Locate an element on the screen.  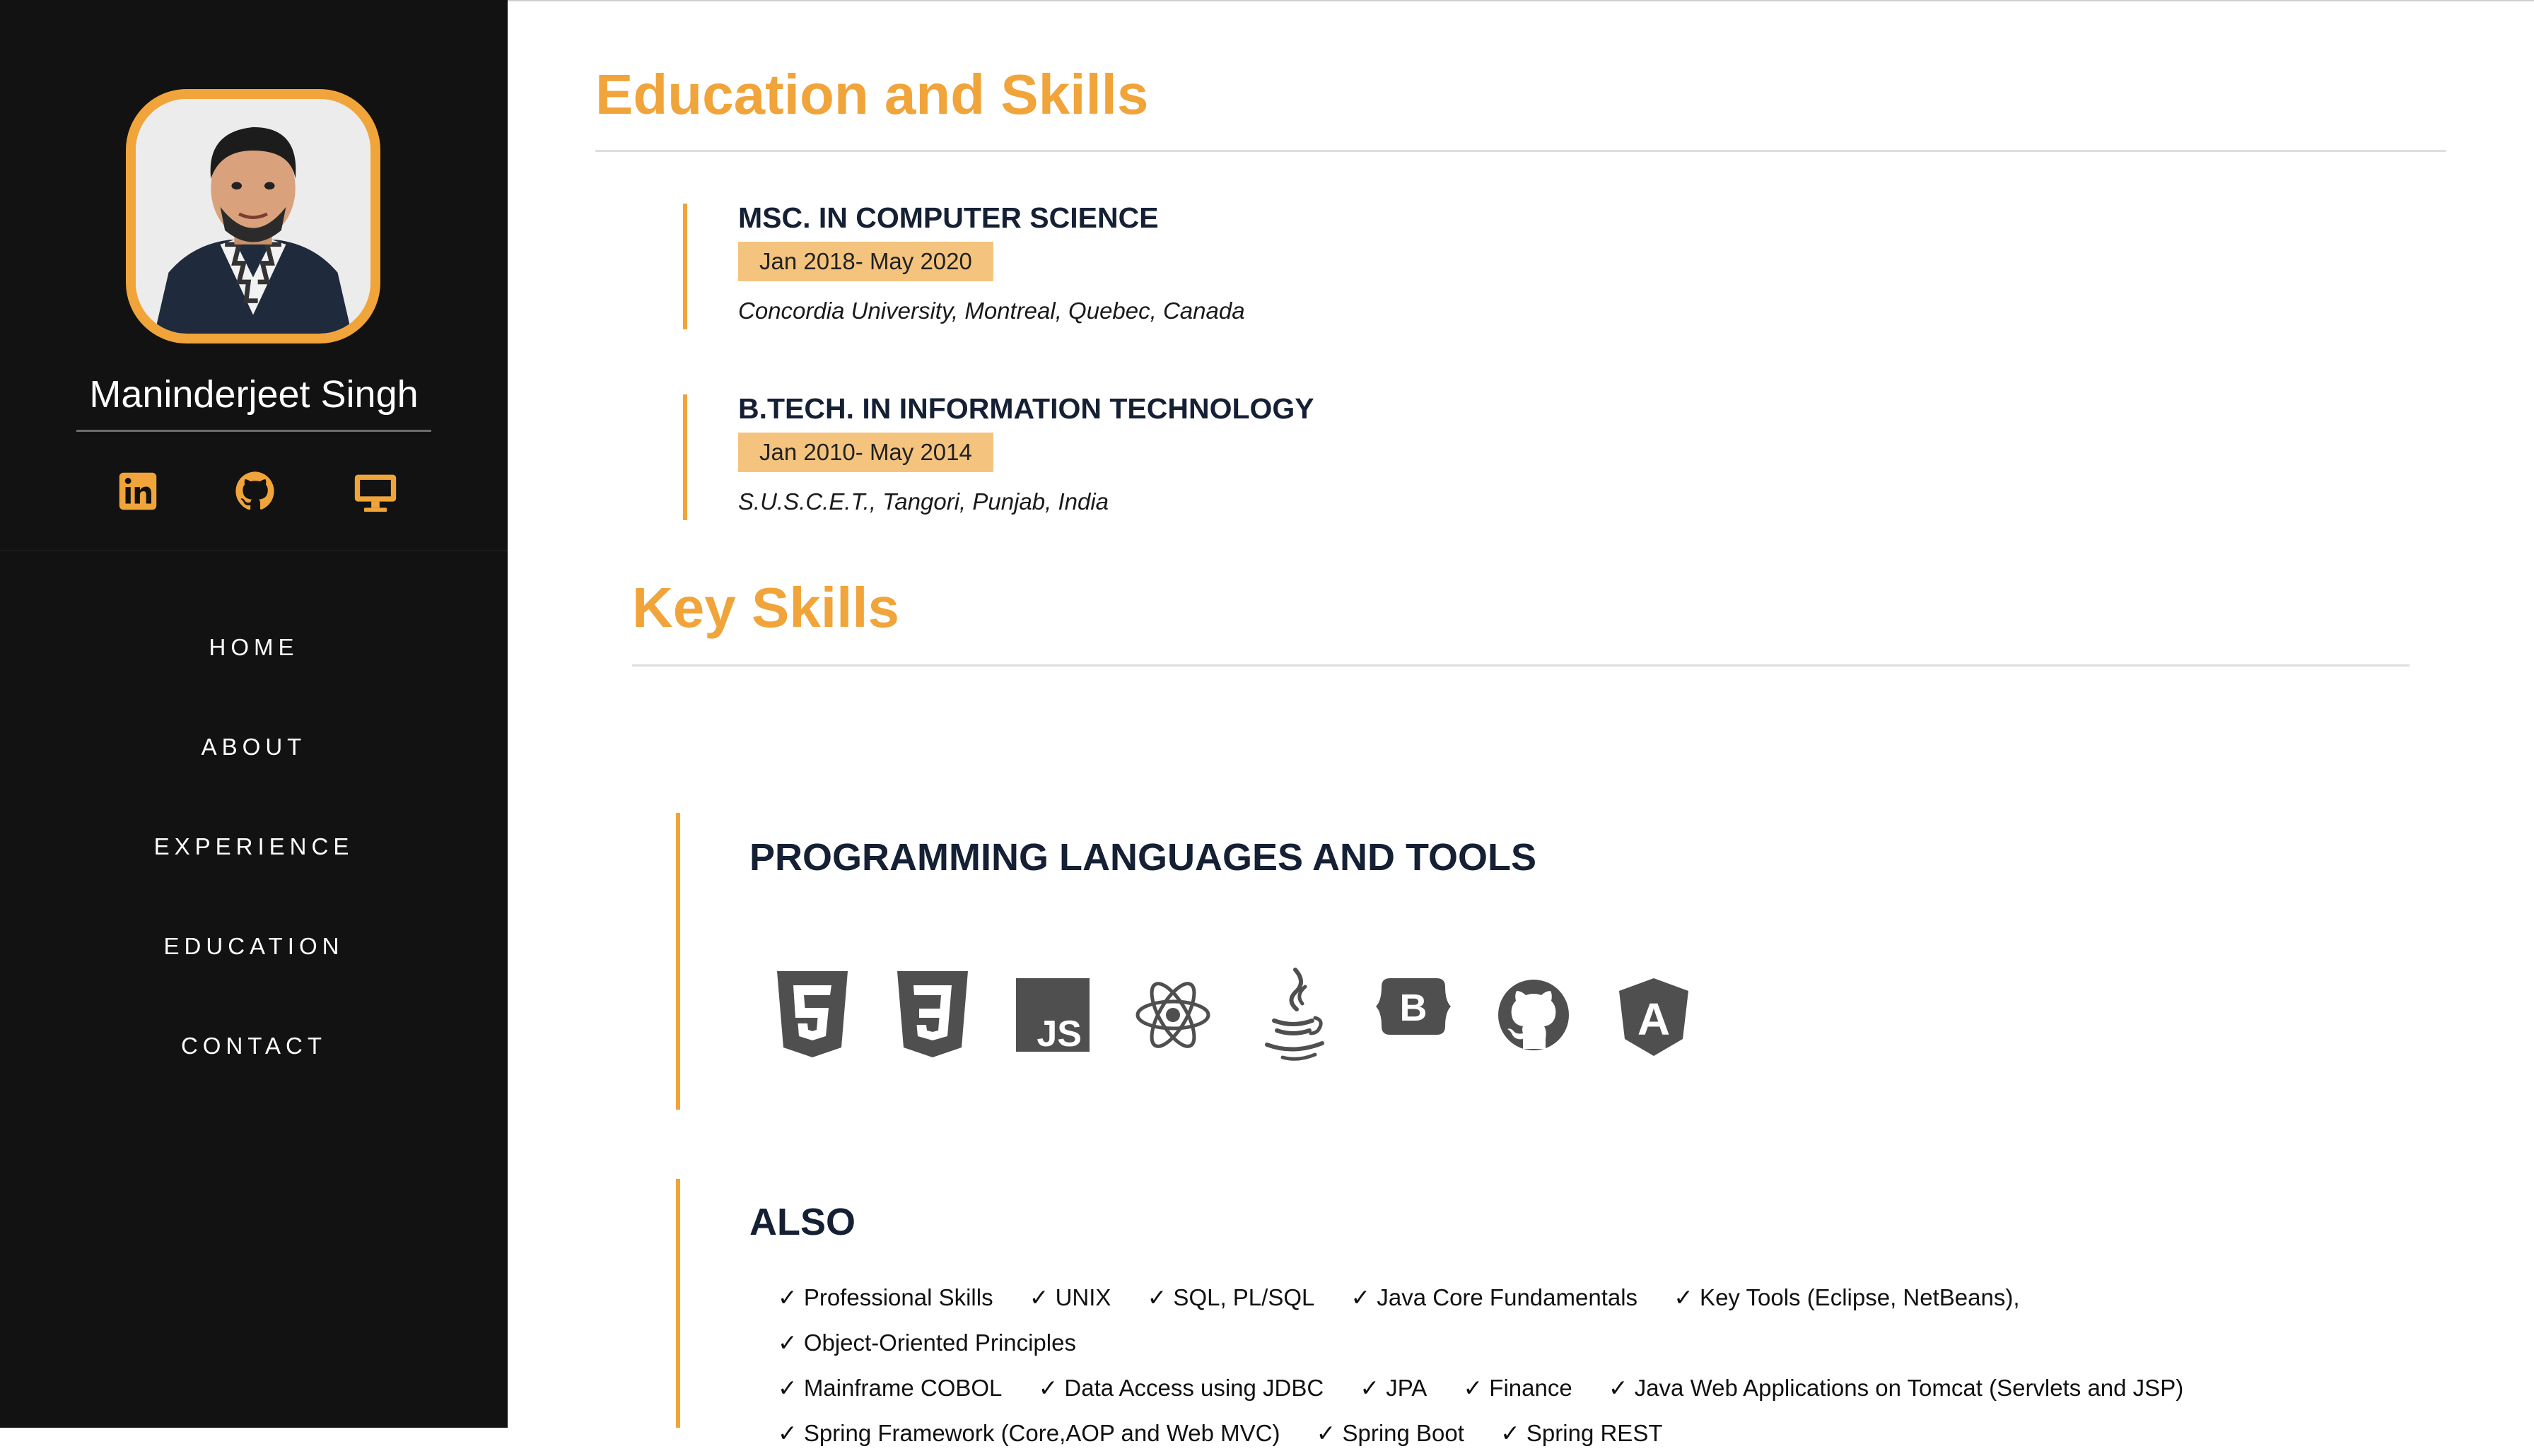
profile-section: Maninderjeet Singh is located at coordinates (254, 276).